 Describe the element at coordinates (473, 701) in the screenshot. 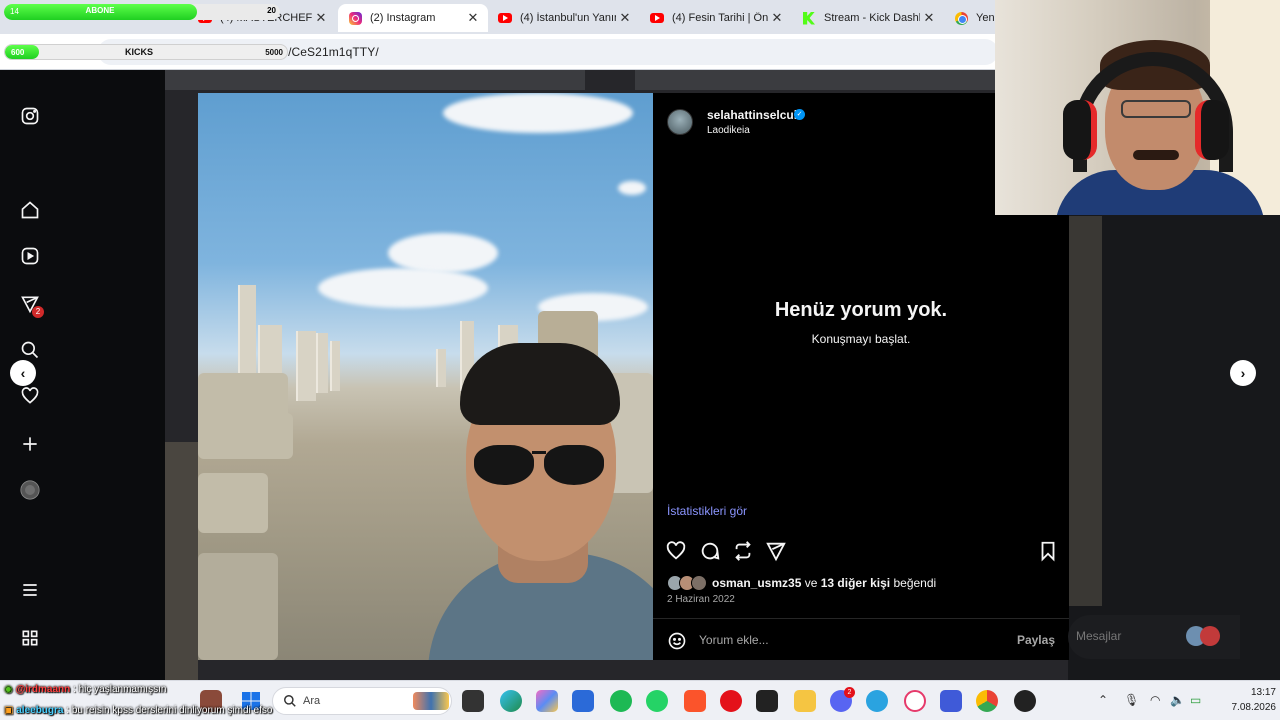

I see `task-view-icon` at that location.